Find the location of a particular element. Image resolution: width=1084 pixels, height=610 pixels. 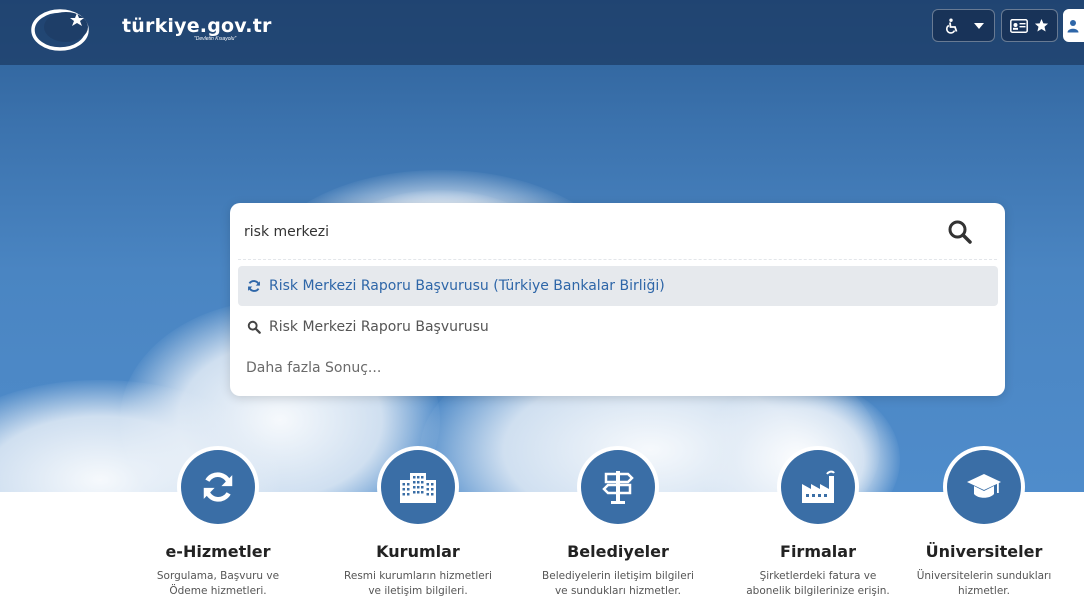

logo-slogan: "Devletin Kısayolu" is located at coordinates (215, 39).